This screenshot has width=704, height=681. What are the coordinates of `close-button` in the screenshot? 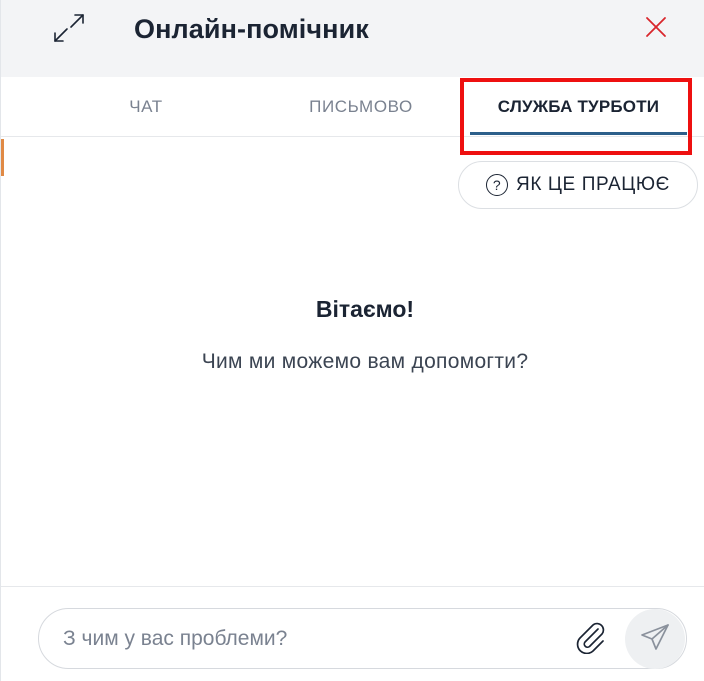 It's located at (656, 29).